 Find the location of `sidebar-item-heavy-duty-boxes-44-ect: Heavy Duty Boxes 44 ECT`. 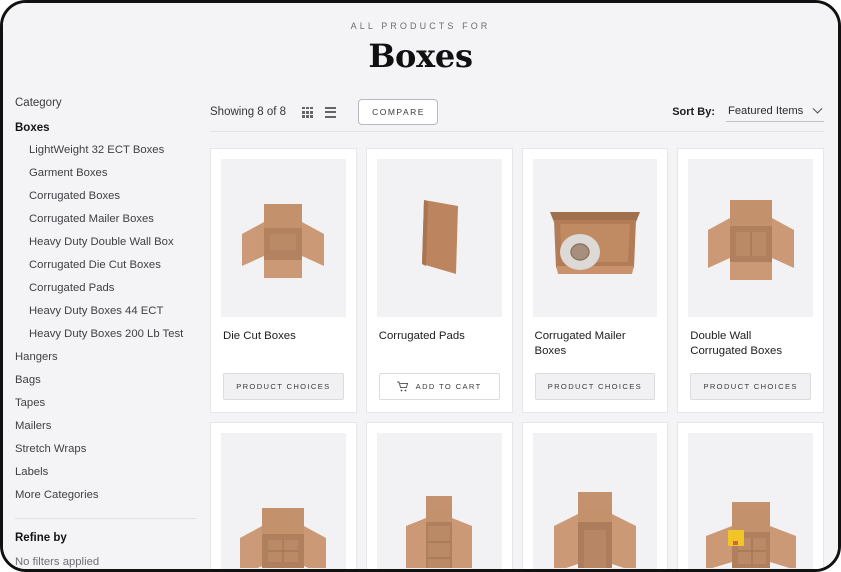

sidebar-item-heavy-duty-boxes-44-ect: Heavy Duty Boxes 44 ECT is located at coordinates (105, 311).